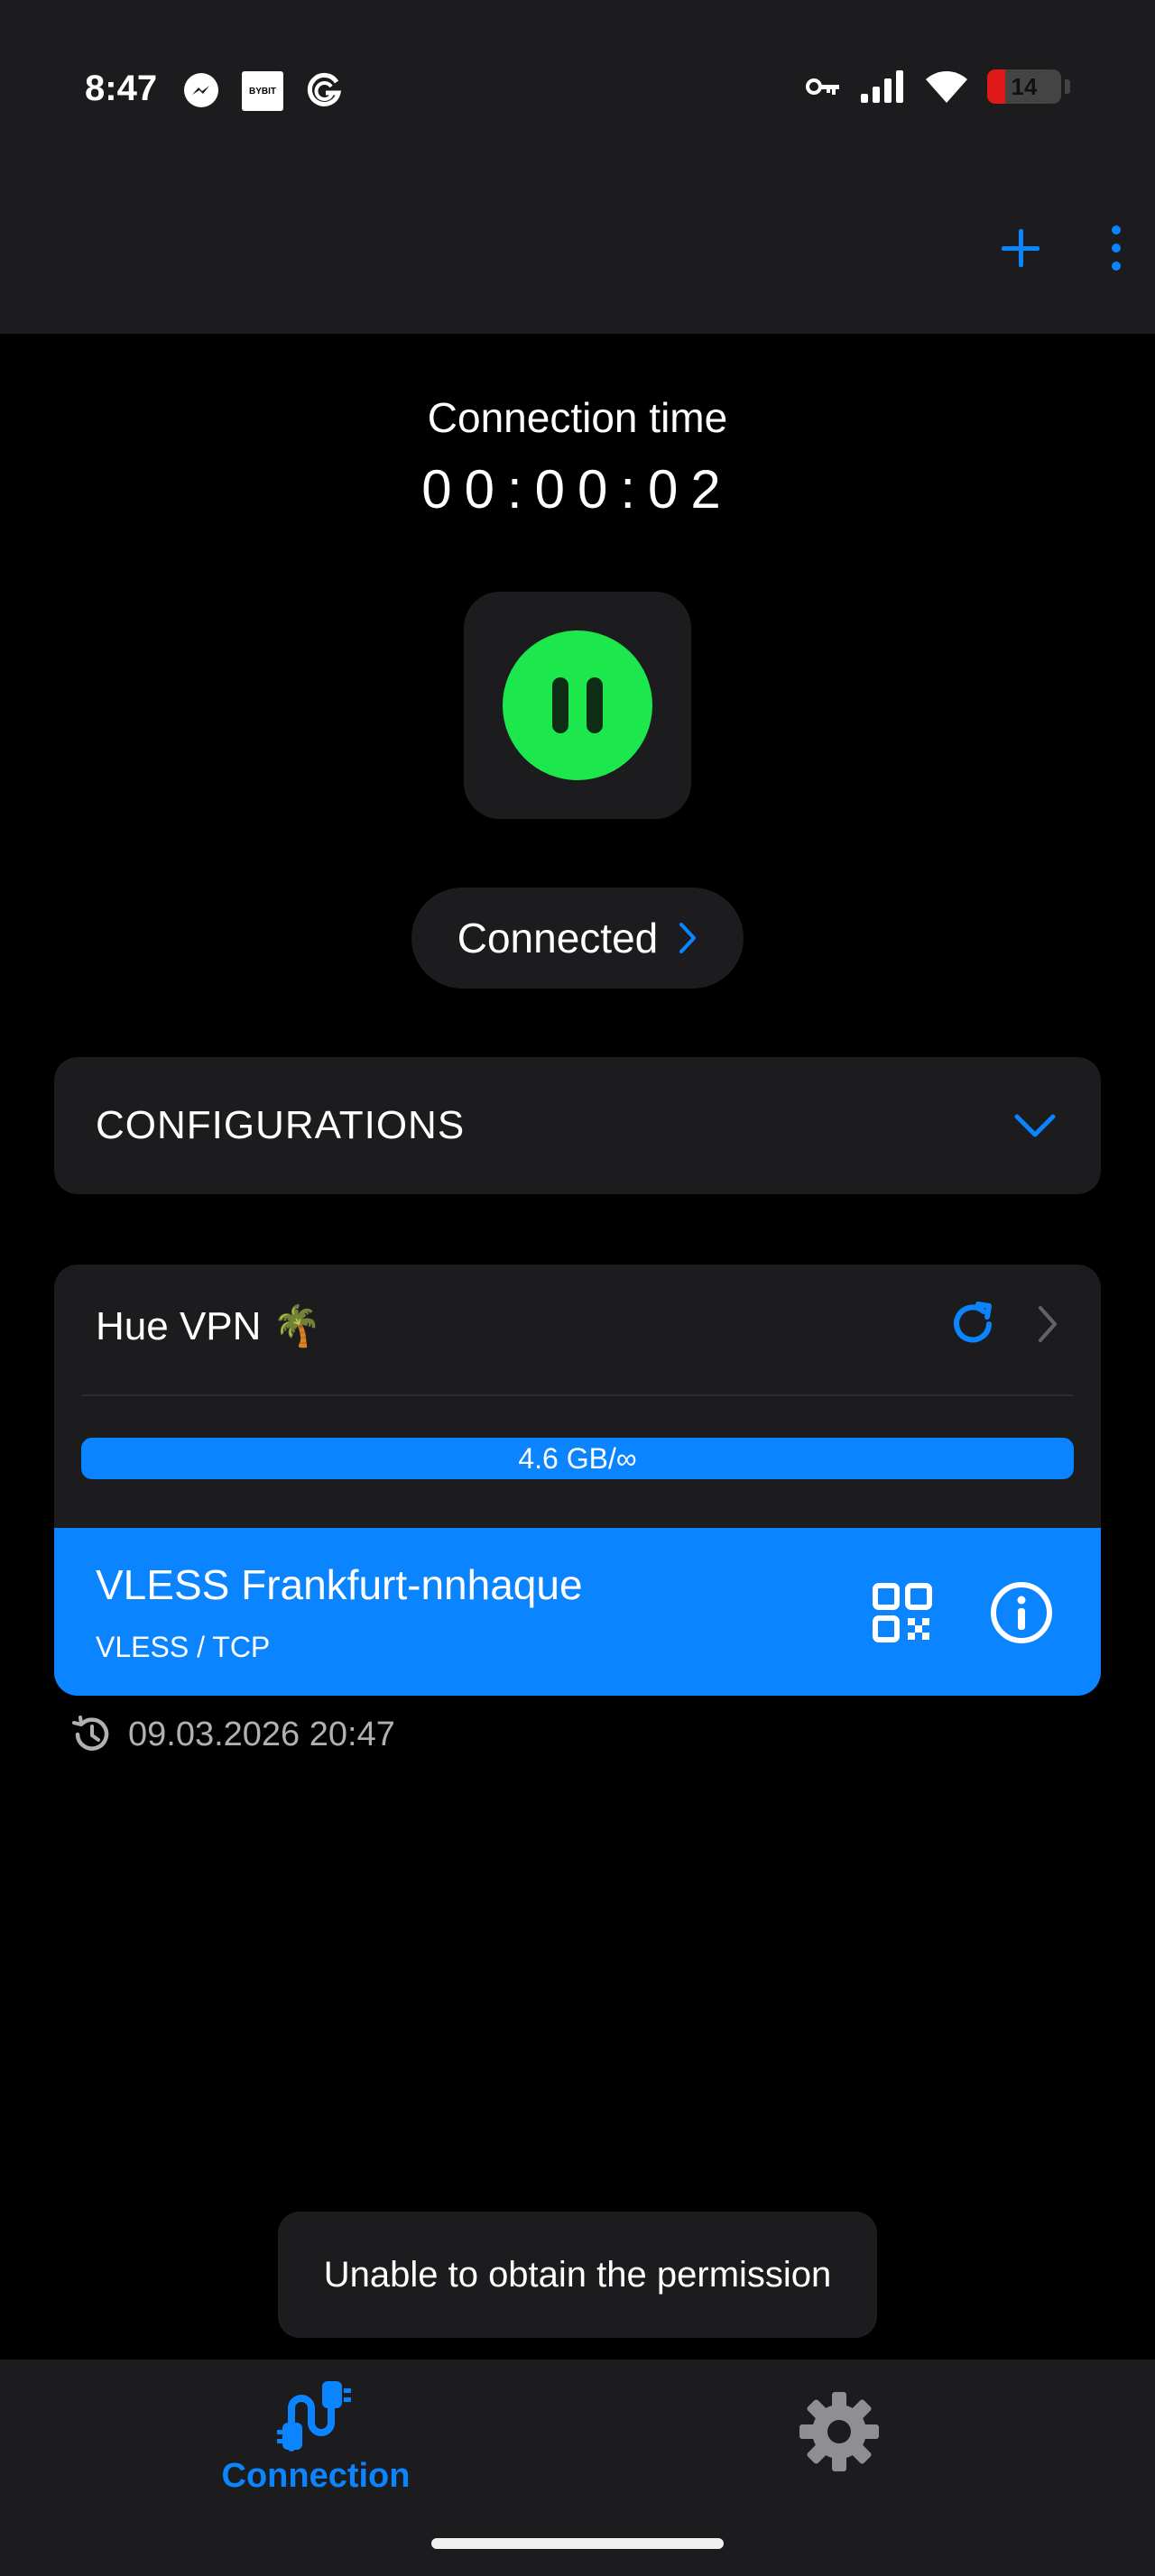  I want to click on history-icon, so click(90, 1733).